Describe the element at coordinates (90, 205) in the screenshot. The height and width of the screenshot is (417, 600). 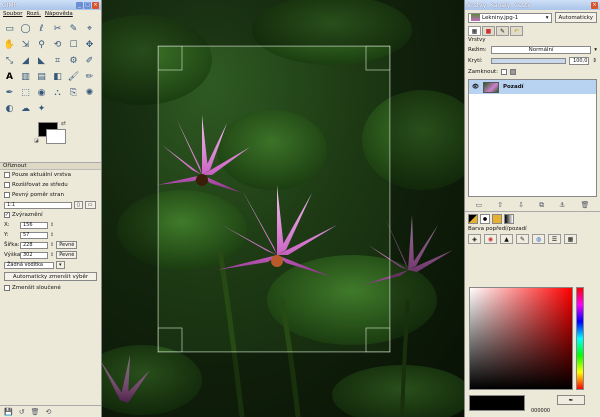
I see `landscape-icon: ▭` at that location.